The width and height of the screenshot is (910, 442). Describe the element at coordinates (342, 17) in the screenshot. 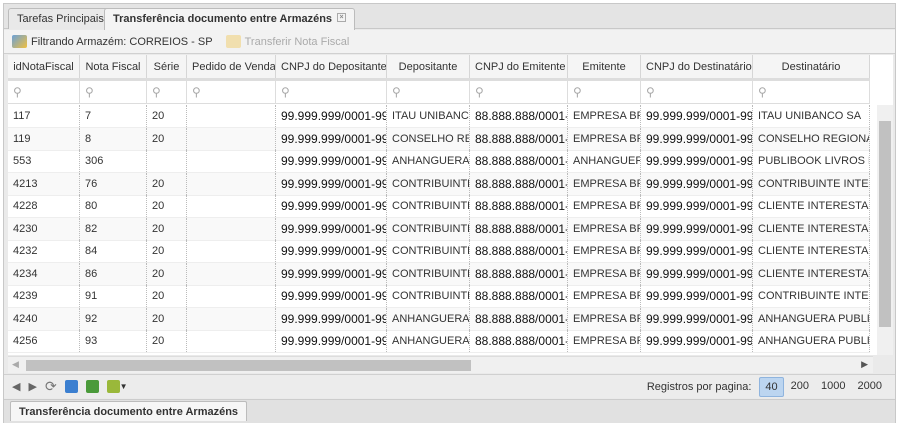

I see `close-icon: ×` at that location.